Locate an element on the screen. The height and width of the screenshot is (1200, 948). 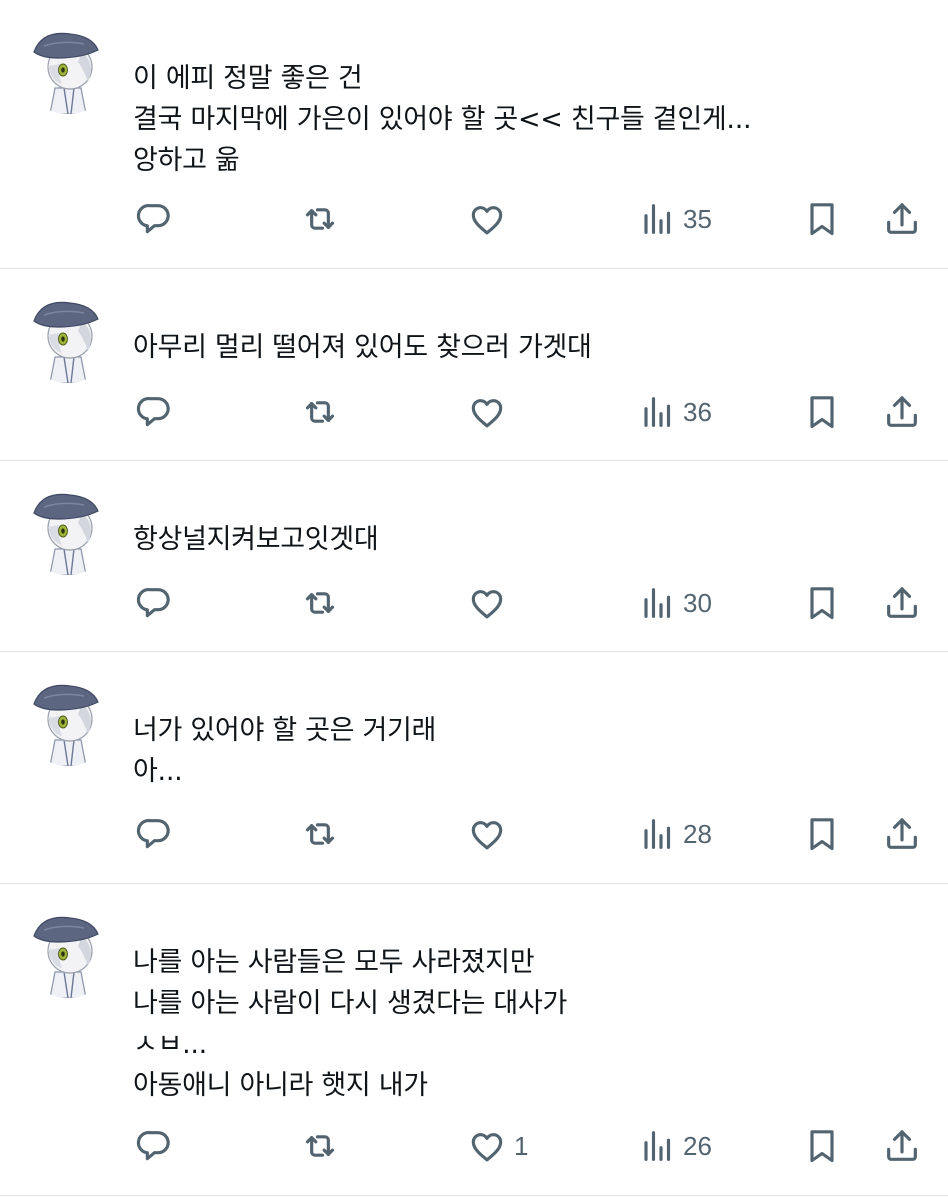
post-text-line: 항상널지켜보고잇겟대 is located at coordinates (256, 539).